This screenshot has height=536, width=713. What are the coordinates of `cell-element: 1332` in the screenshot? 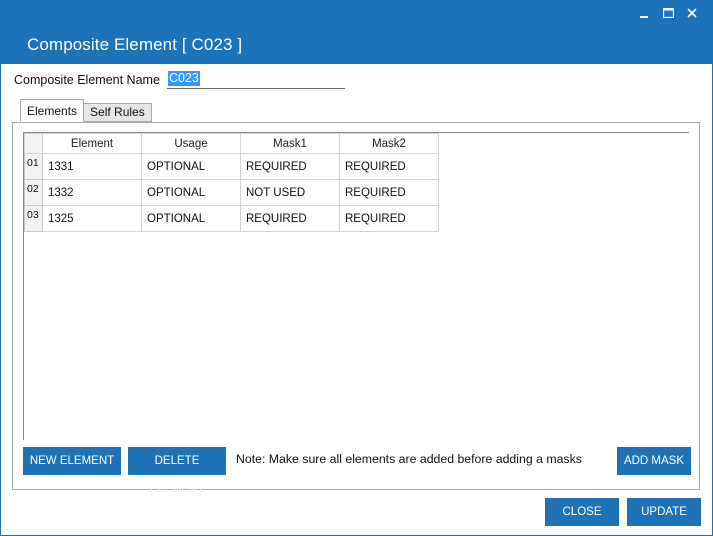 It's located at (92, 192).